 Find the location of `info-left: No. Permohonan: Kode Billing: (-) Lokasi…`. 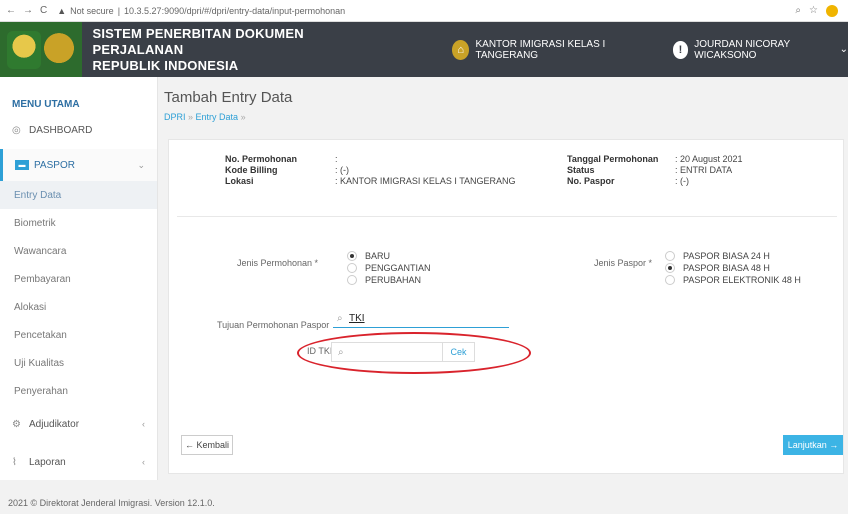

info-left: No. Permohonan: Kode Billing: (-) Lokasi… is located at coordinates (370, 170).